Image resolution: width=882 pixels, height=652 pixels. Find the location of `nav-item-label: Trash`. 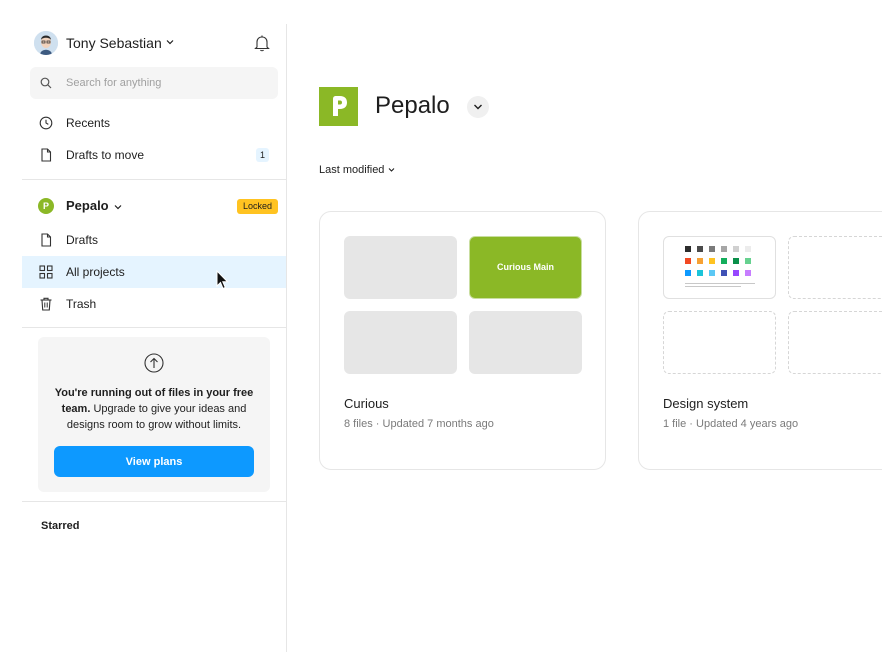

nav-item-label: Trash is located at coordinates (81, 304).